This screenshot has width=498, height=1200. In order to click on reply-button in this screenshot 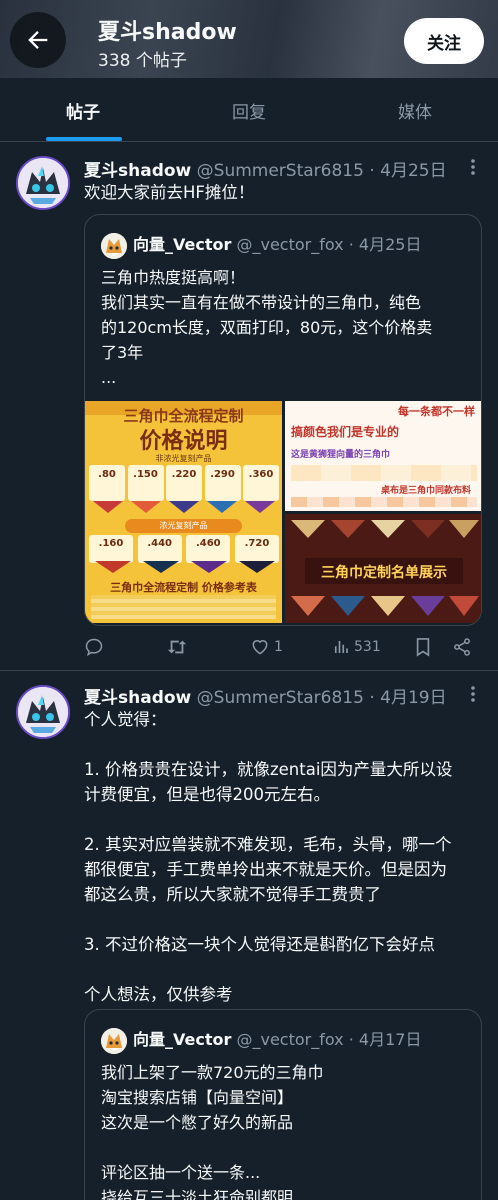, I will do `click(94, 647)`.